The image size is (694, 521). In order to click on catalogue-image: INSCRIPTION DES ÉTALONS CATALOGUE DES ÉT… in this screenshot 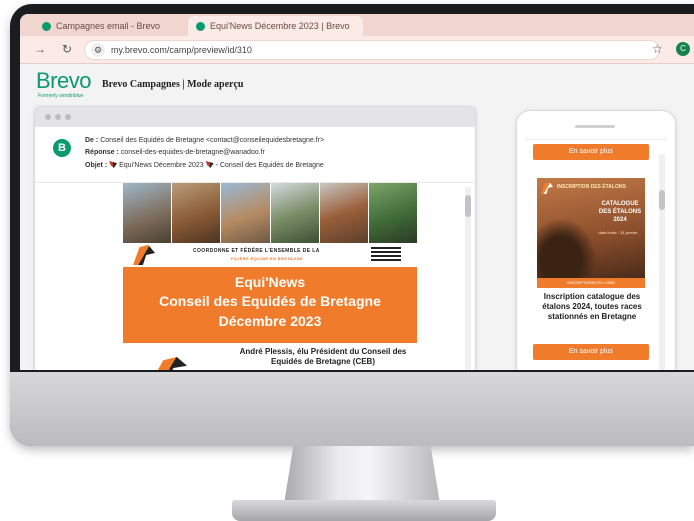, I will do `click(591, 233)`.